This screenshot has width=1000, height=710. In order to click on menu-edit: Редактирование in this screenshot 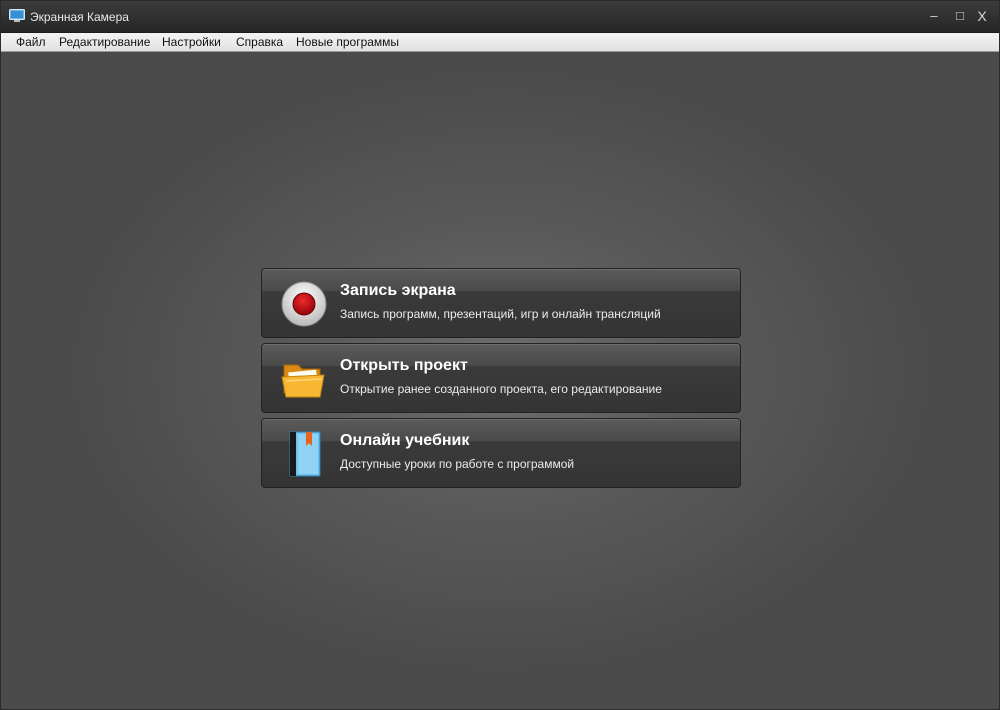, I will do `click(104, 42)`.